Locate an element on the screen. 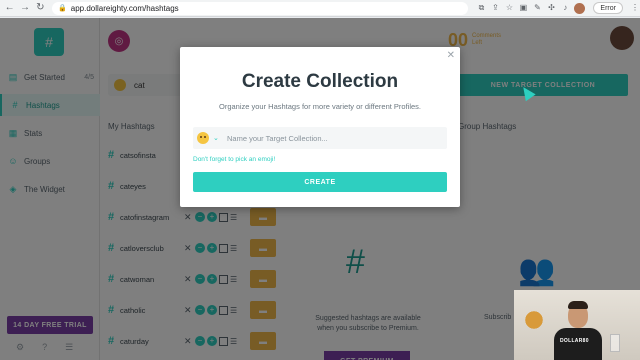 The height and width of the screenshot is (360, 640). chevron-down-icon: ⌄ is located at coordinates (217, 138).